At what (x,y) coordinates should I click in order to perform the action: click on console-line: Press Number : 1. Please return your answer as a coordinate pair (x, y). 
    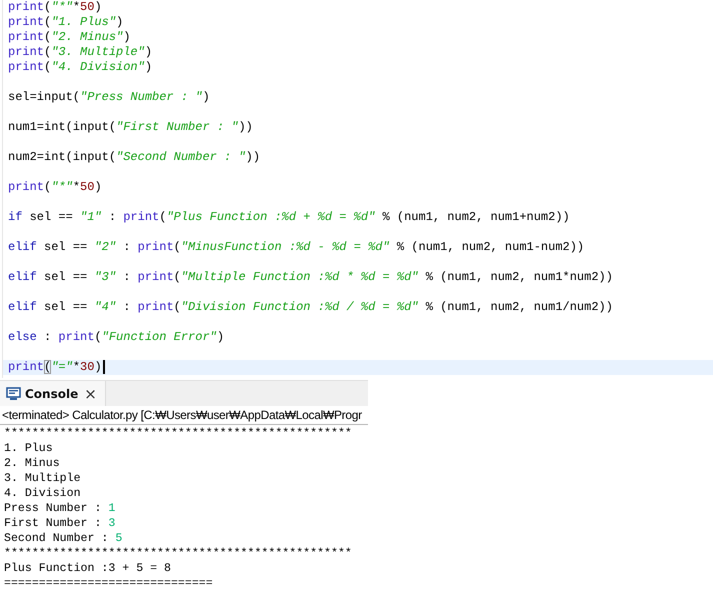
    Looking at the image, I should click on (60, 508).